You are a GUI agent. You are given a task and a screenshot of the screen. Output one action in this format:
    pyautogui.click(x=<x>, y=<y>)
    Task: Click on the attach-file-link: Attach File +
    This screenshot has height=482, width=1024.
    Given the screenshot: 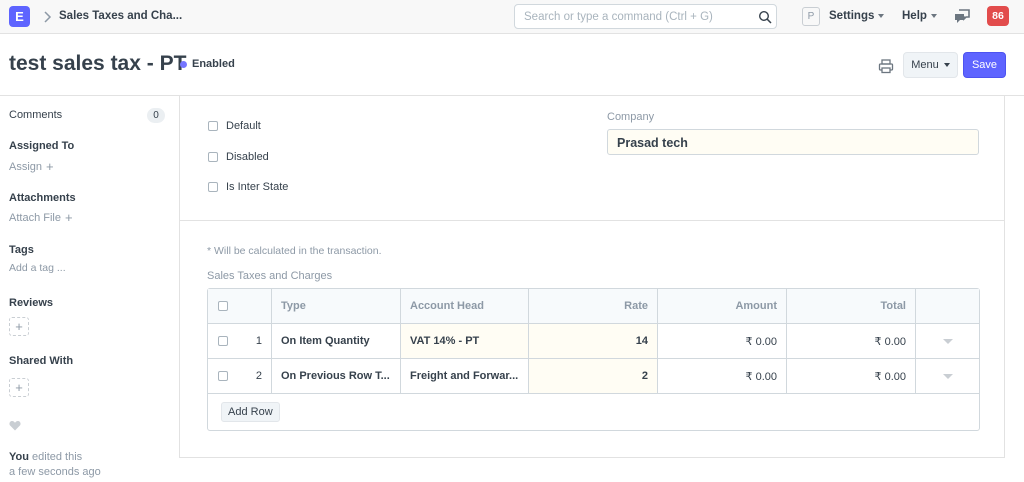 What is the action you would take?
    pyautogui.click(x=41, y=217)
    